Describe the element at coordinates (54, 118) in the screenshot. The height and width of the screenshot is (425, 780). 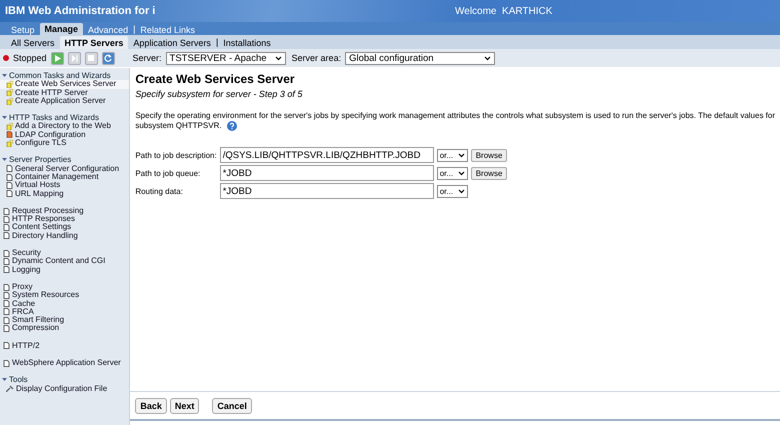
I see `section-heading: HTTP Tasks and Wizards` at that location.